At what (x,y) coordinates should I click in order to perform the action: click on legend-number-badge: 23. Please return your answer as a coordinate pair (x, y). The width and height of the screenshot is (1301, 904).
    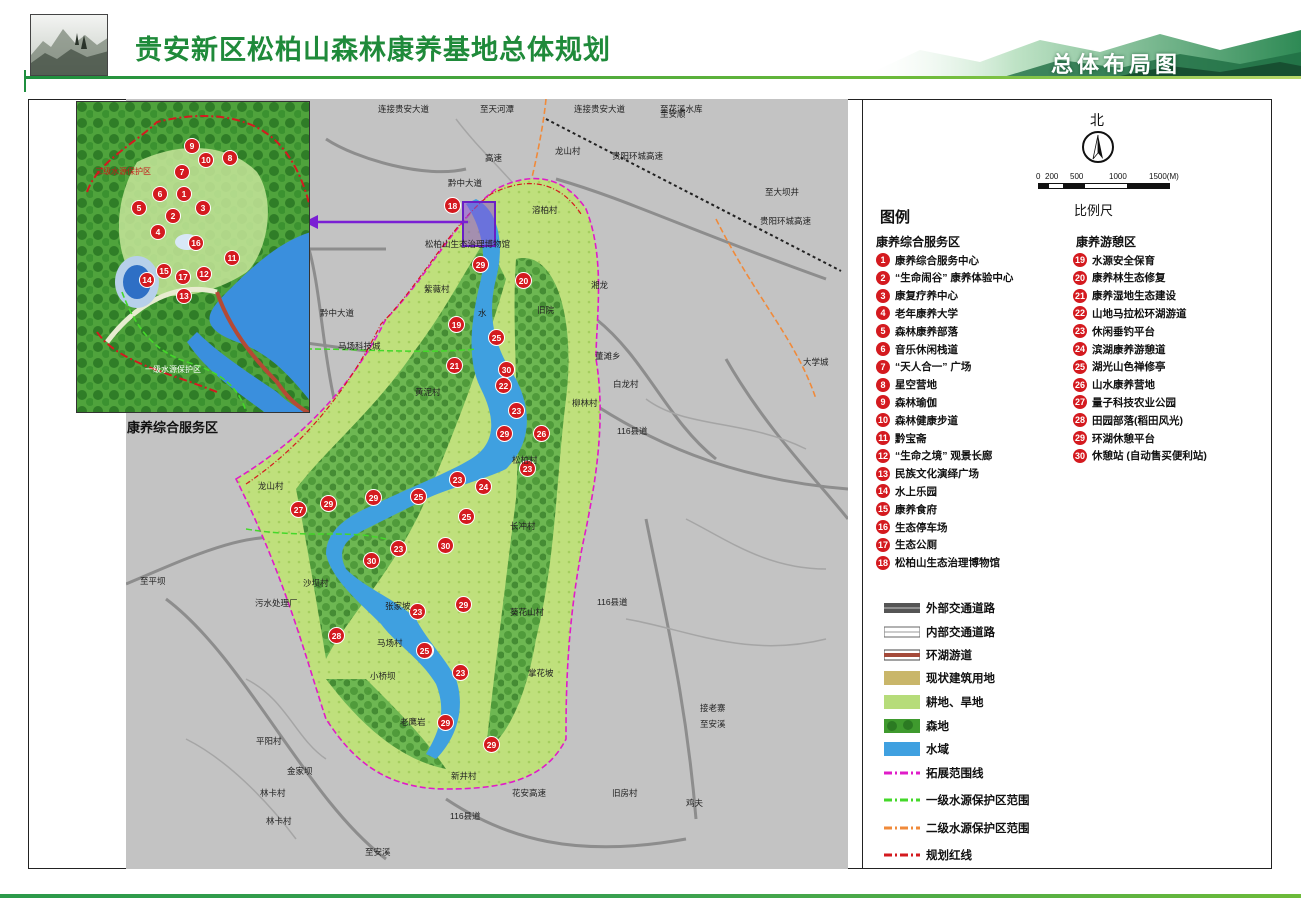
    Looking at the image, I should click on (1080, 331).